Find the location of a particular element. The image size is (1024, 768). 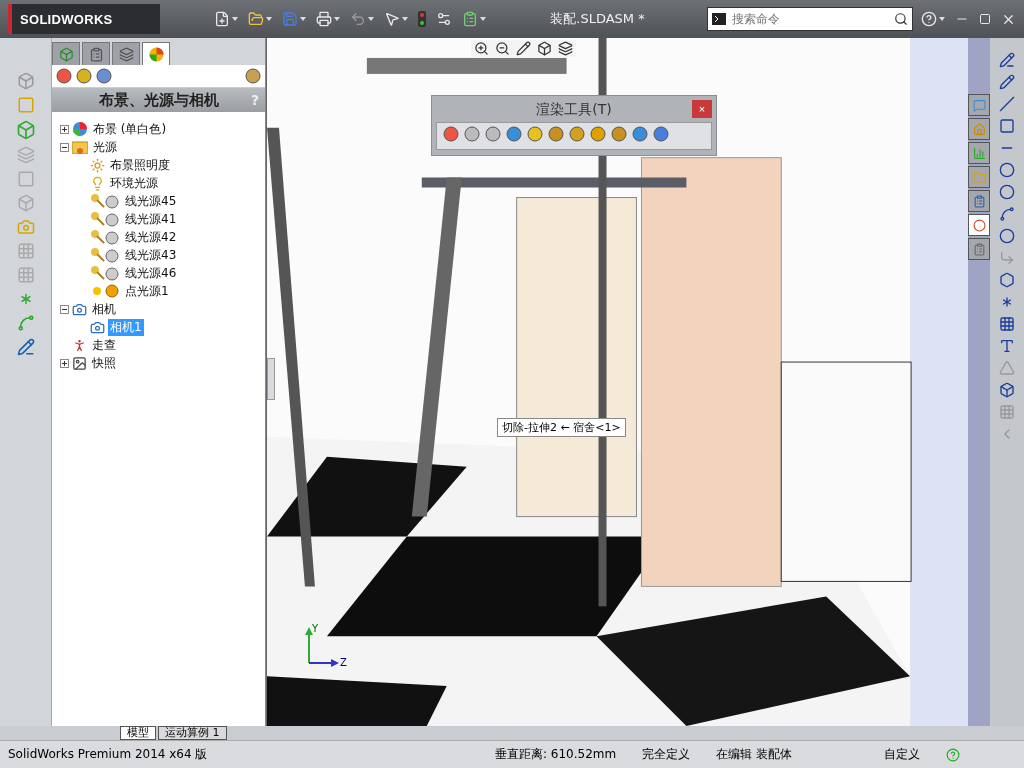

search-icon is located at coordinates (901, 19).